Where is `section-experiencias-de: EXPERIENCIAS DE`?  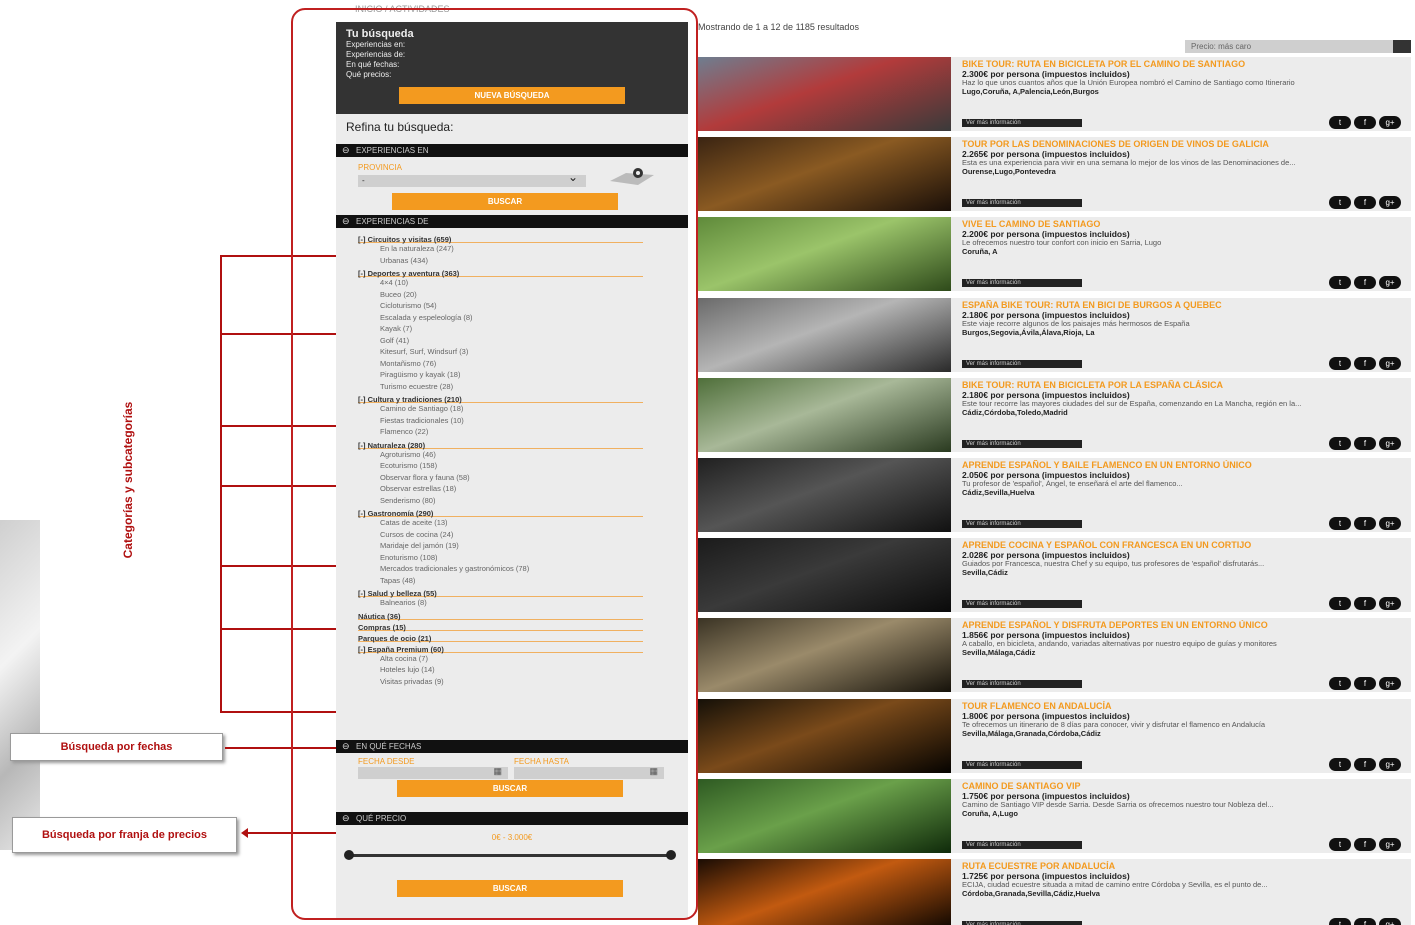 section-experiencias-de: EXPERIENCIAS DE is located at coordinates (512, 221).